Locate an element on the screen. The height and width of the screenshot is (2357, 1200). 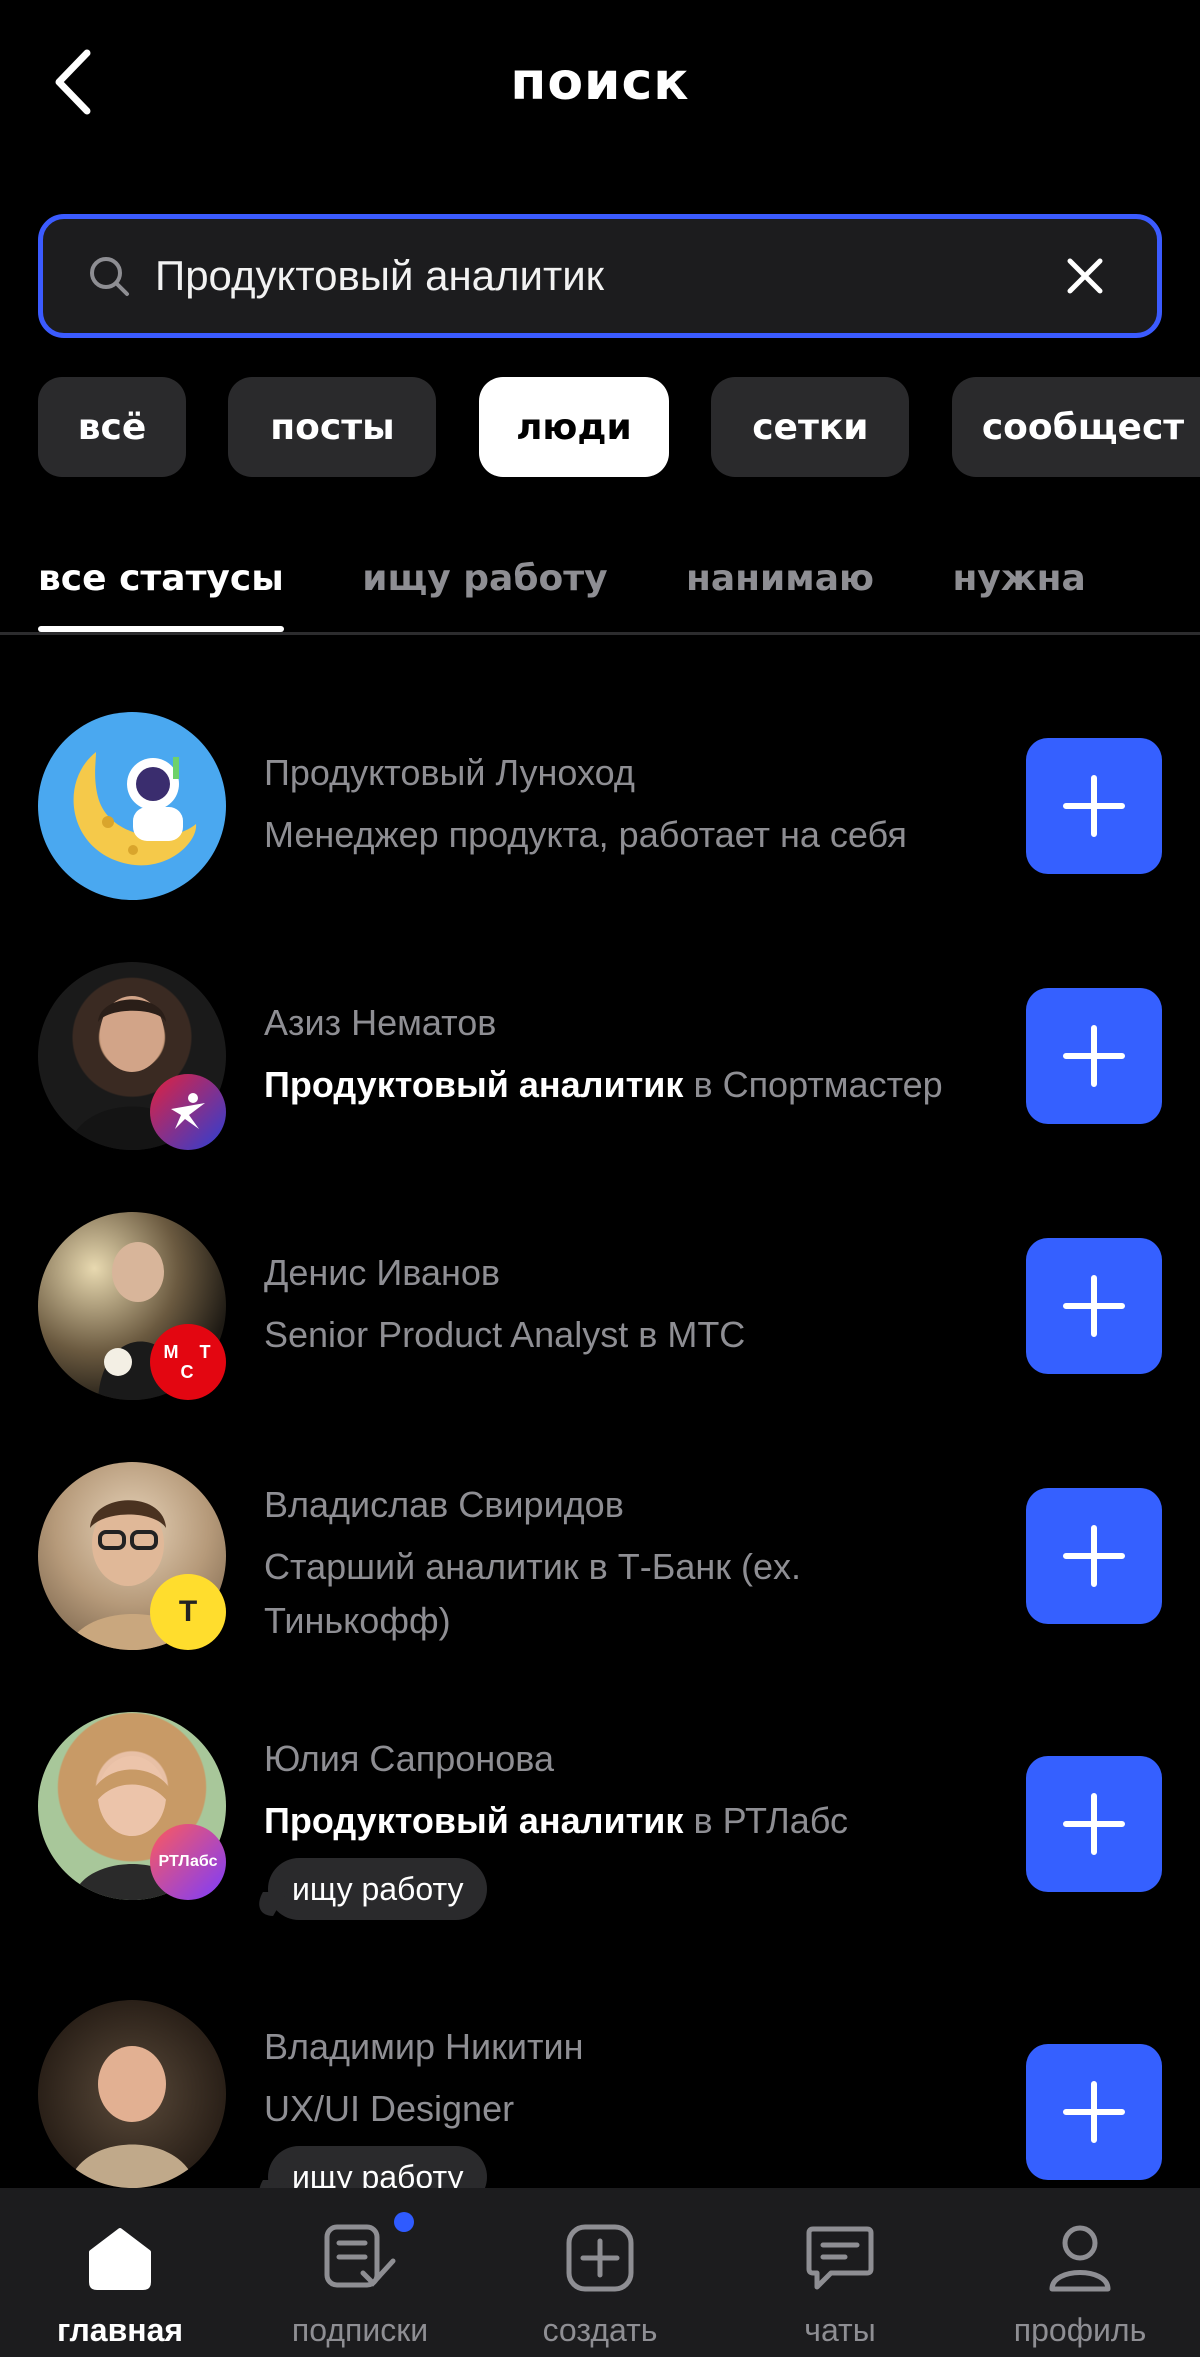
nav-subscriptions: подписки is located at coordinates (360, 2272).